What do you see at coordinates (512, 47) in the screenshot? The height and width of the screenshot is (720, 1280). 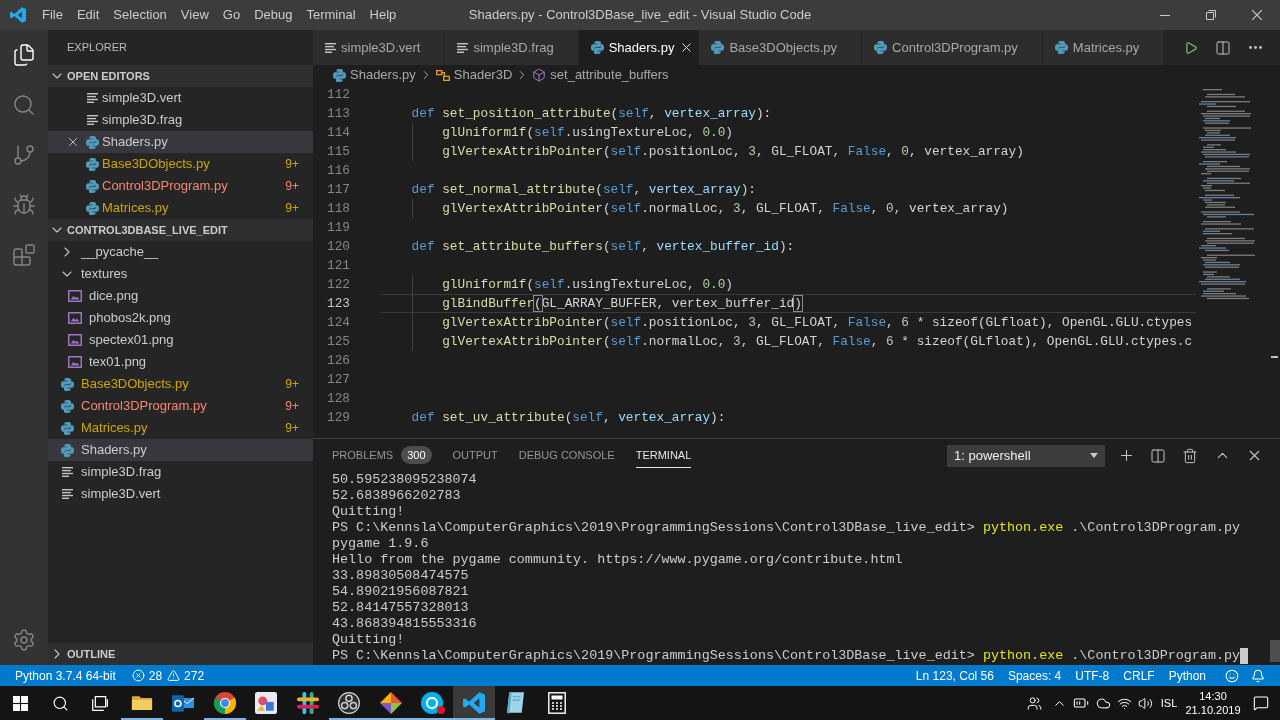 I see `editor-tab: simple3D.frag` at bounding box center [512, 47].